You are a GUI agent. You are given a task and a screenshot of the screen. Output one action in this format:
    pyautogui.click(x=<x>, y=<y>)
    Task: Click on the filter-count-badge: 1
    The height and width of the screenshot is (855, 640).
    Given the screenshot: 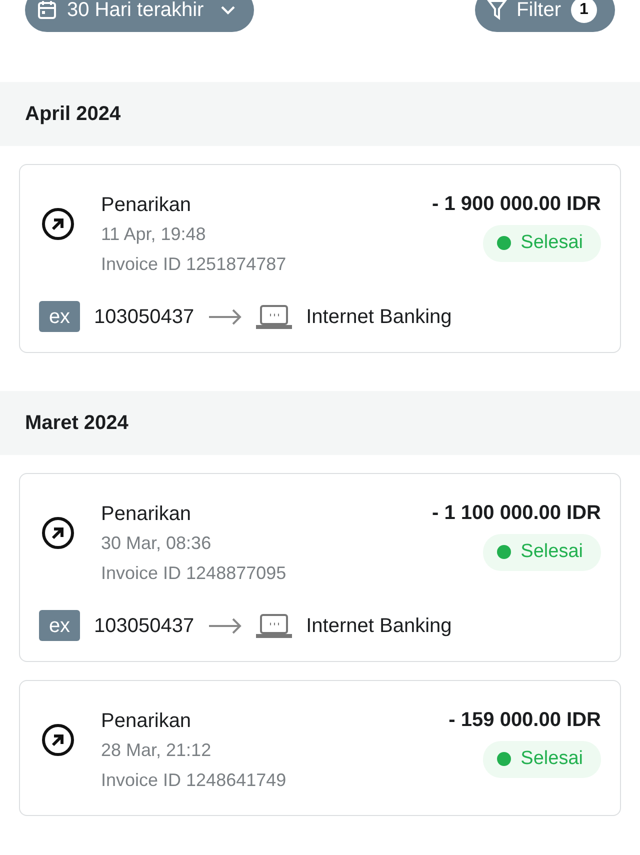 What is the action you would take?
    pyautogui.click(x=584, y=11)
    